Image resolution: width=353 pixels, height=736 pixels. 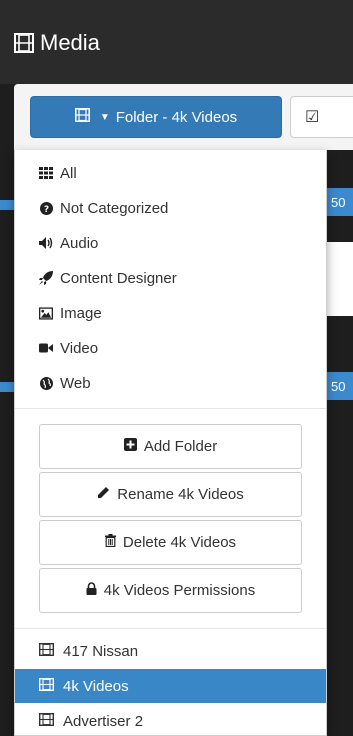 I want to click on background-panel, so click(x=340, y=279).